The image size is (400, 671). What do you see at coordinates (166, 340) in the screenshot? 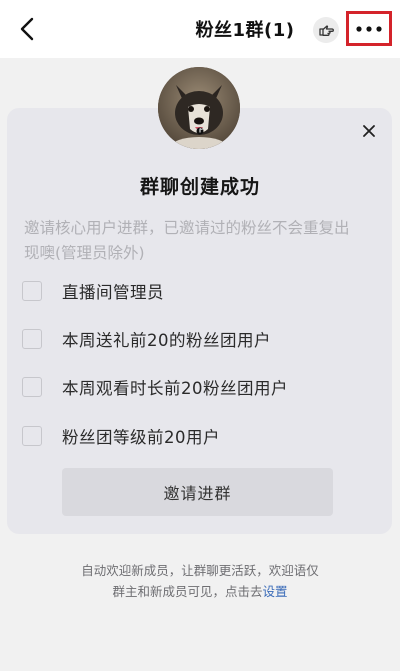
I see `option-label: 本周送礼前20的粉丝团用户` at bounding box center [166, 340].